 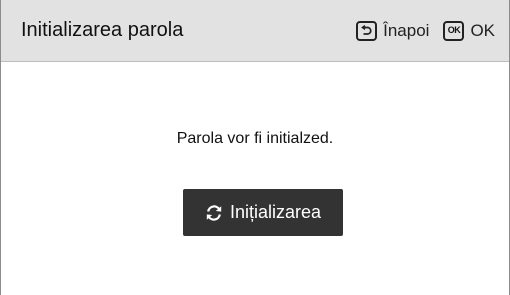 What do you see at coordinates (214, 213) in the screenshot?
I see `refresh-icon` at bounding box center [214, 213].